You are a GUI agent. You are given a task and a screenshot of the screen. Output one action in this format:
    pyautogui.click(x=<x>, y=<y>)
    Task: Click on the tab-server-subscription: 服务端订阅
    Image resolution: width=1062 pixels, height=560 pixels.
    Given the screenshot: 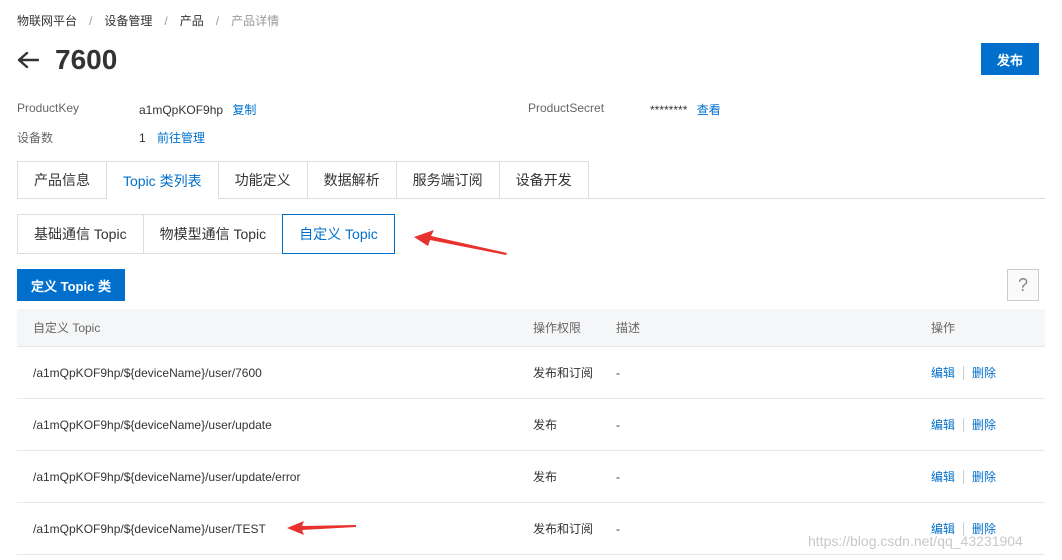 What is the action you would take?
    pyautogui.click(x=447, y=180)
    